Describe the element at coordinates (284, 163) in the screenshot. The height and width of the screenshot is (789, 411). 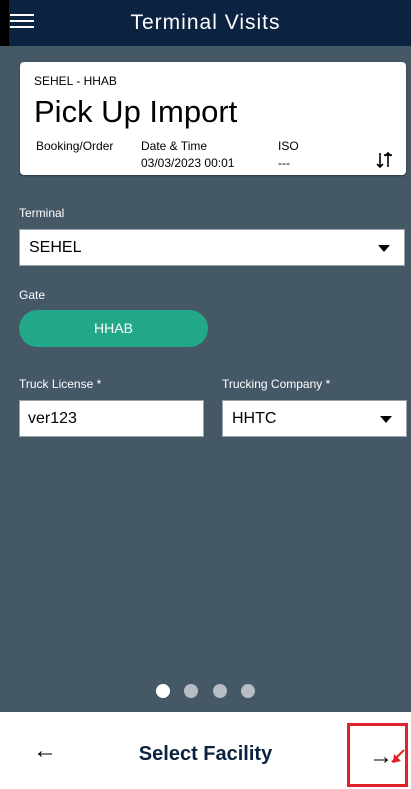
I see `iso-value: ---` at that location.